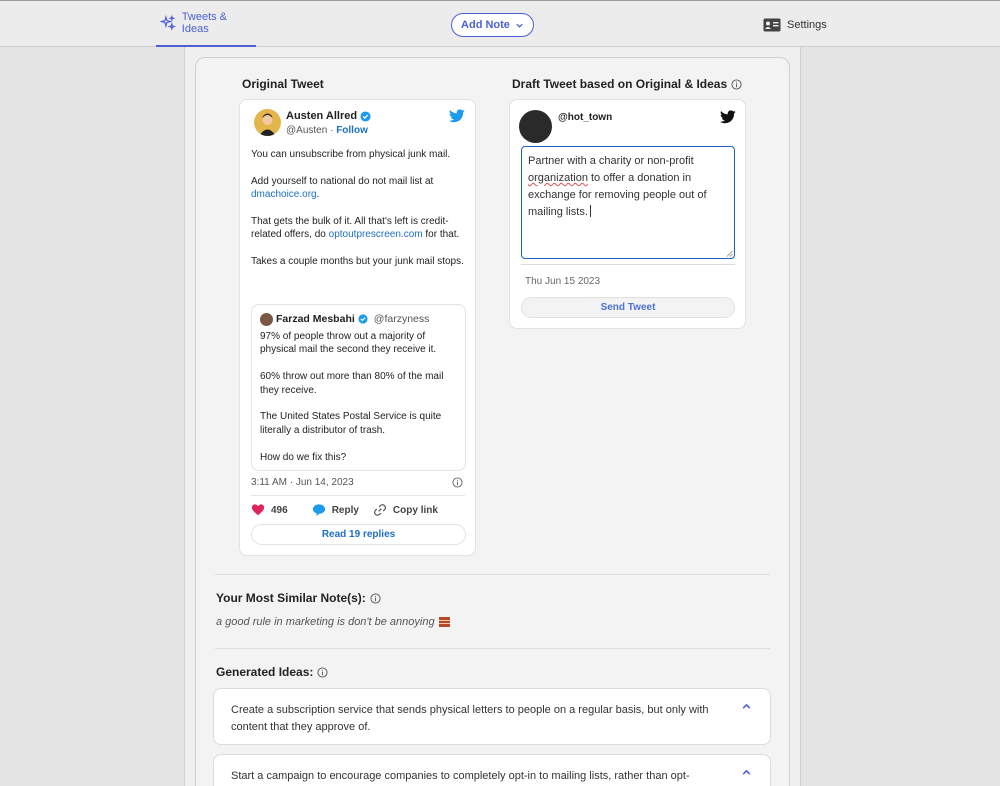 The width and height of the screenshot is (1000, 786). I want to click on brick-icon, so click(444, 622).